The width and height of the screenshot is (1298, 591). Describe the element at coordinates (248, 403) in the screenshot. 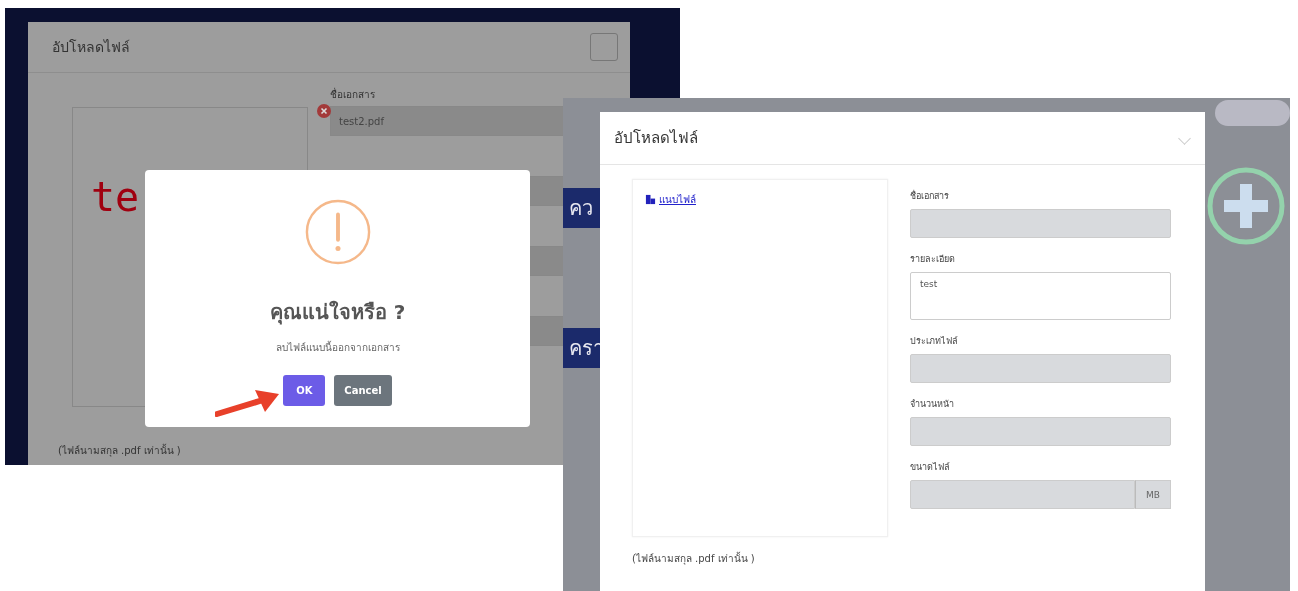

I see `pointer-arrow` at that location.